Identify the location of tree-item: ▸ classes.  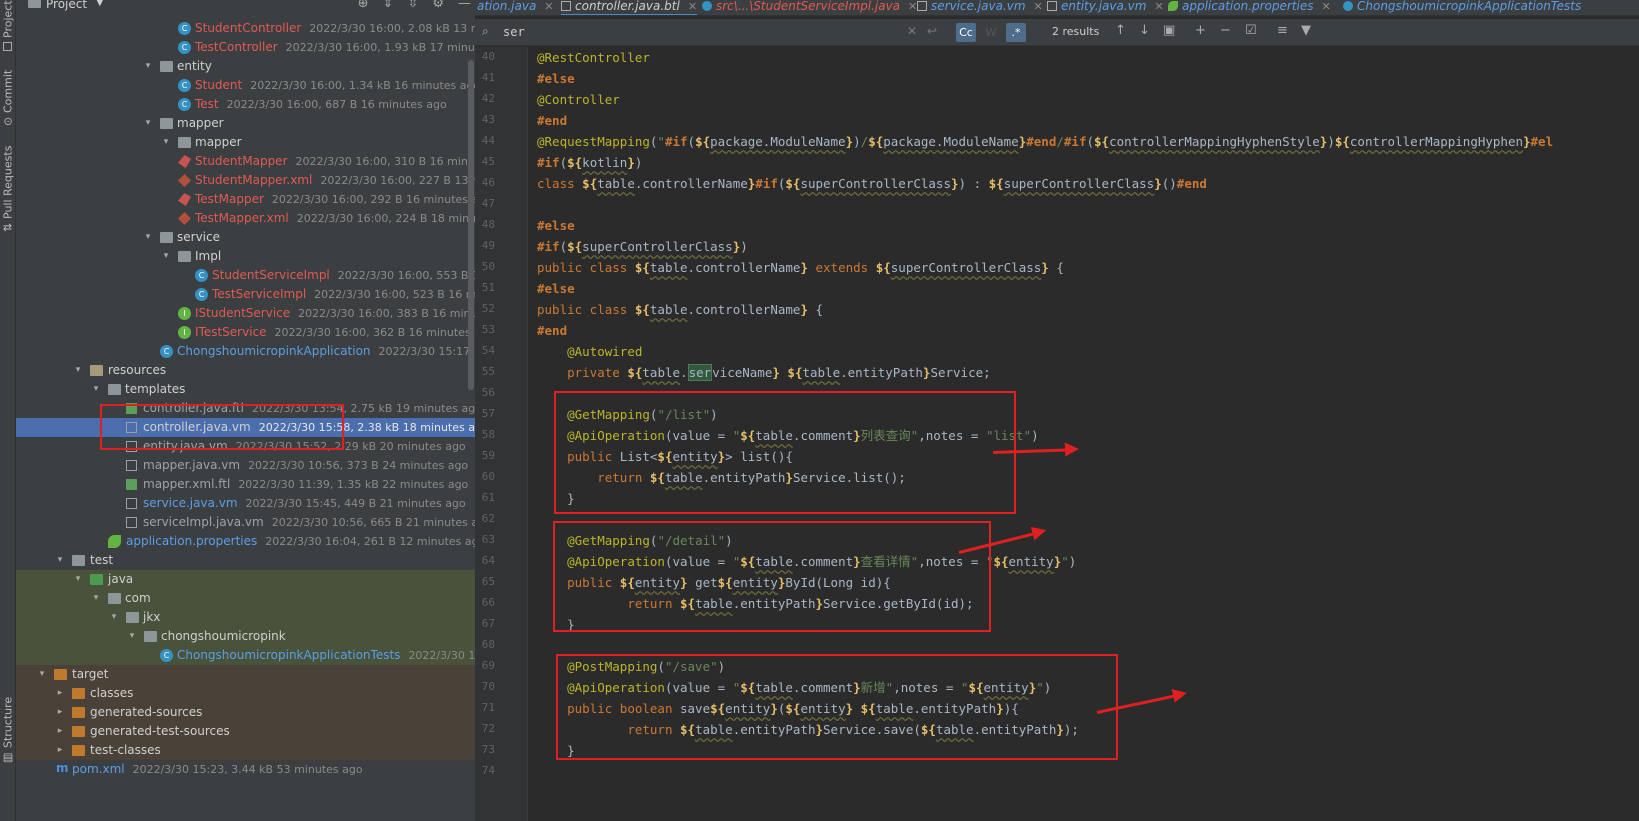
(245, 693).